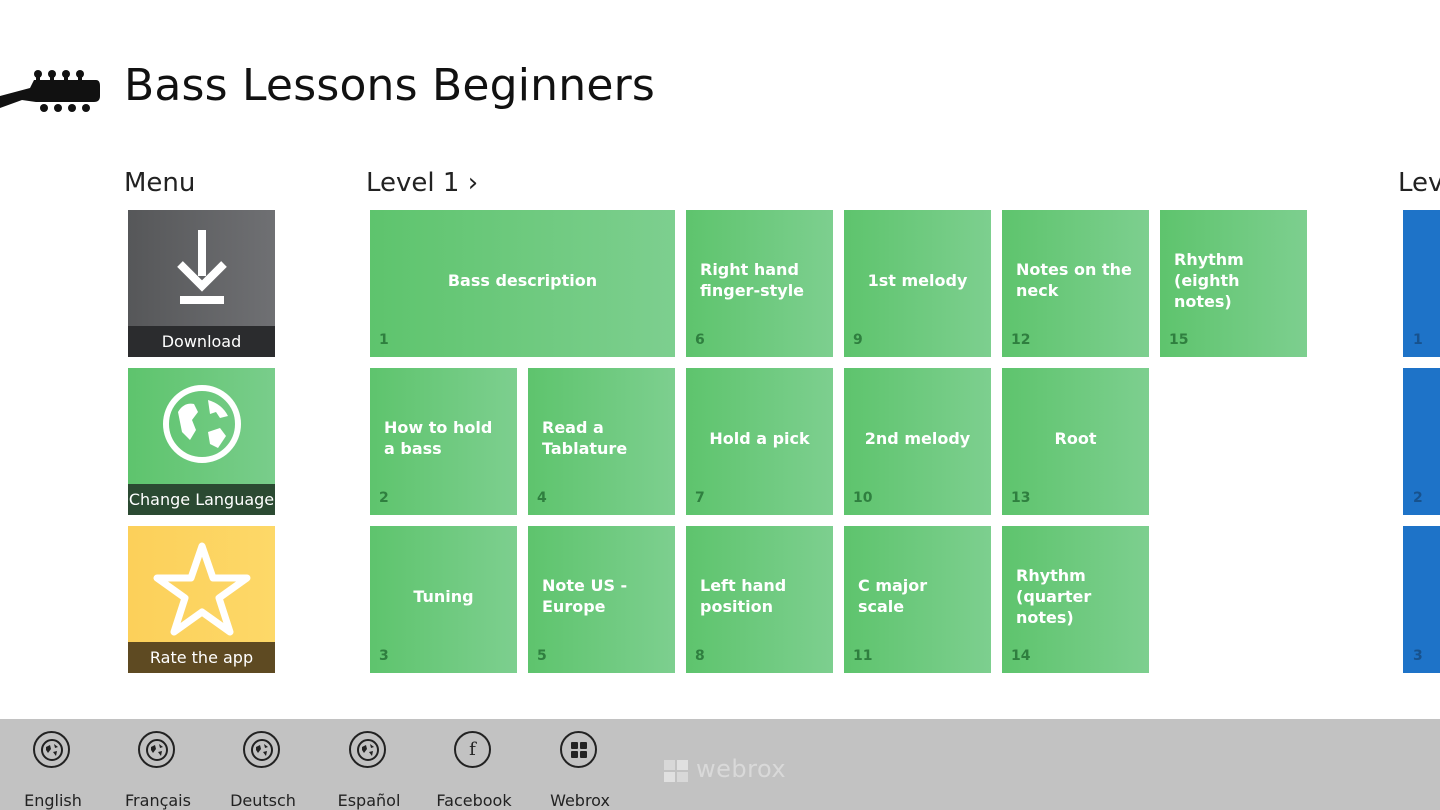 This screenshot has height=810, width=1440. Describe the element at coordinates (1421, 599) in the screenshot. I see `level2-tile-3: 3` at that location.